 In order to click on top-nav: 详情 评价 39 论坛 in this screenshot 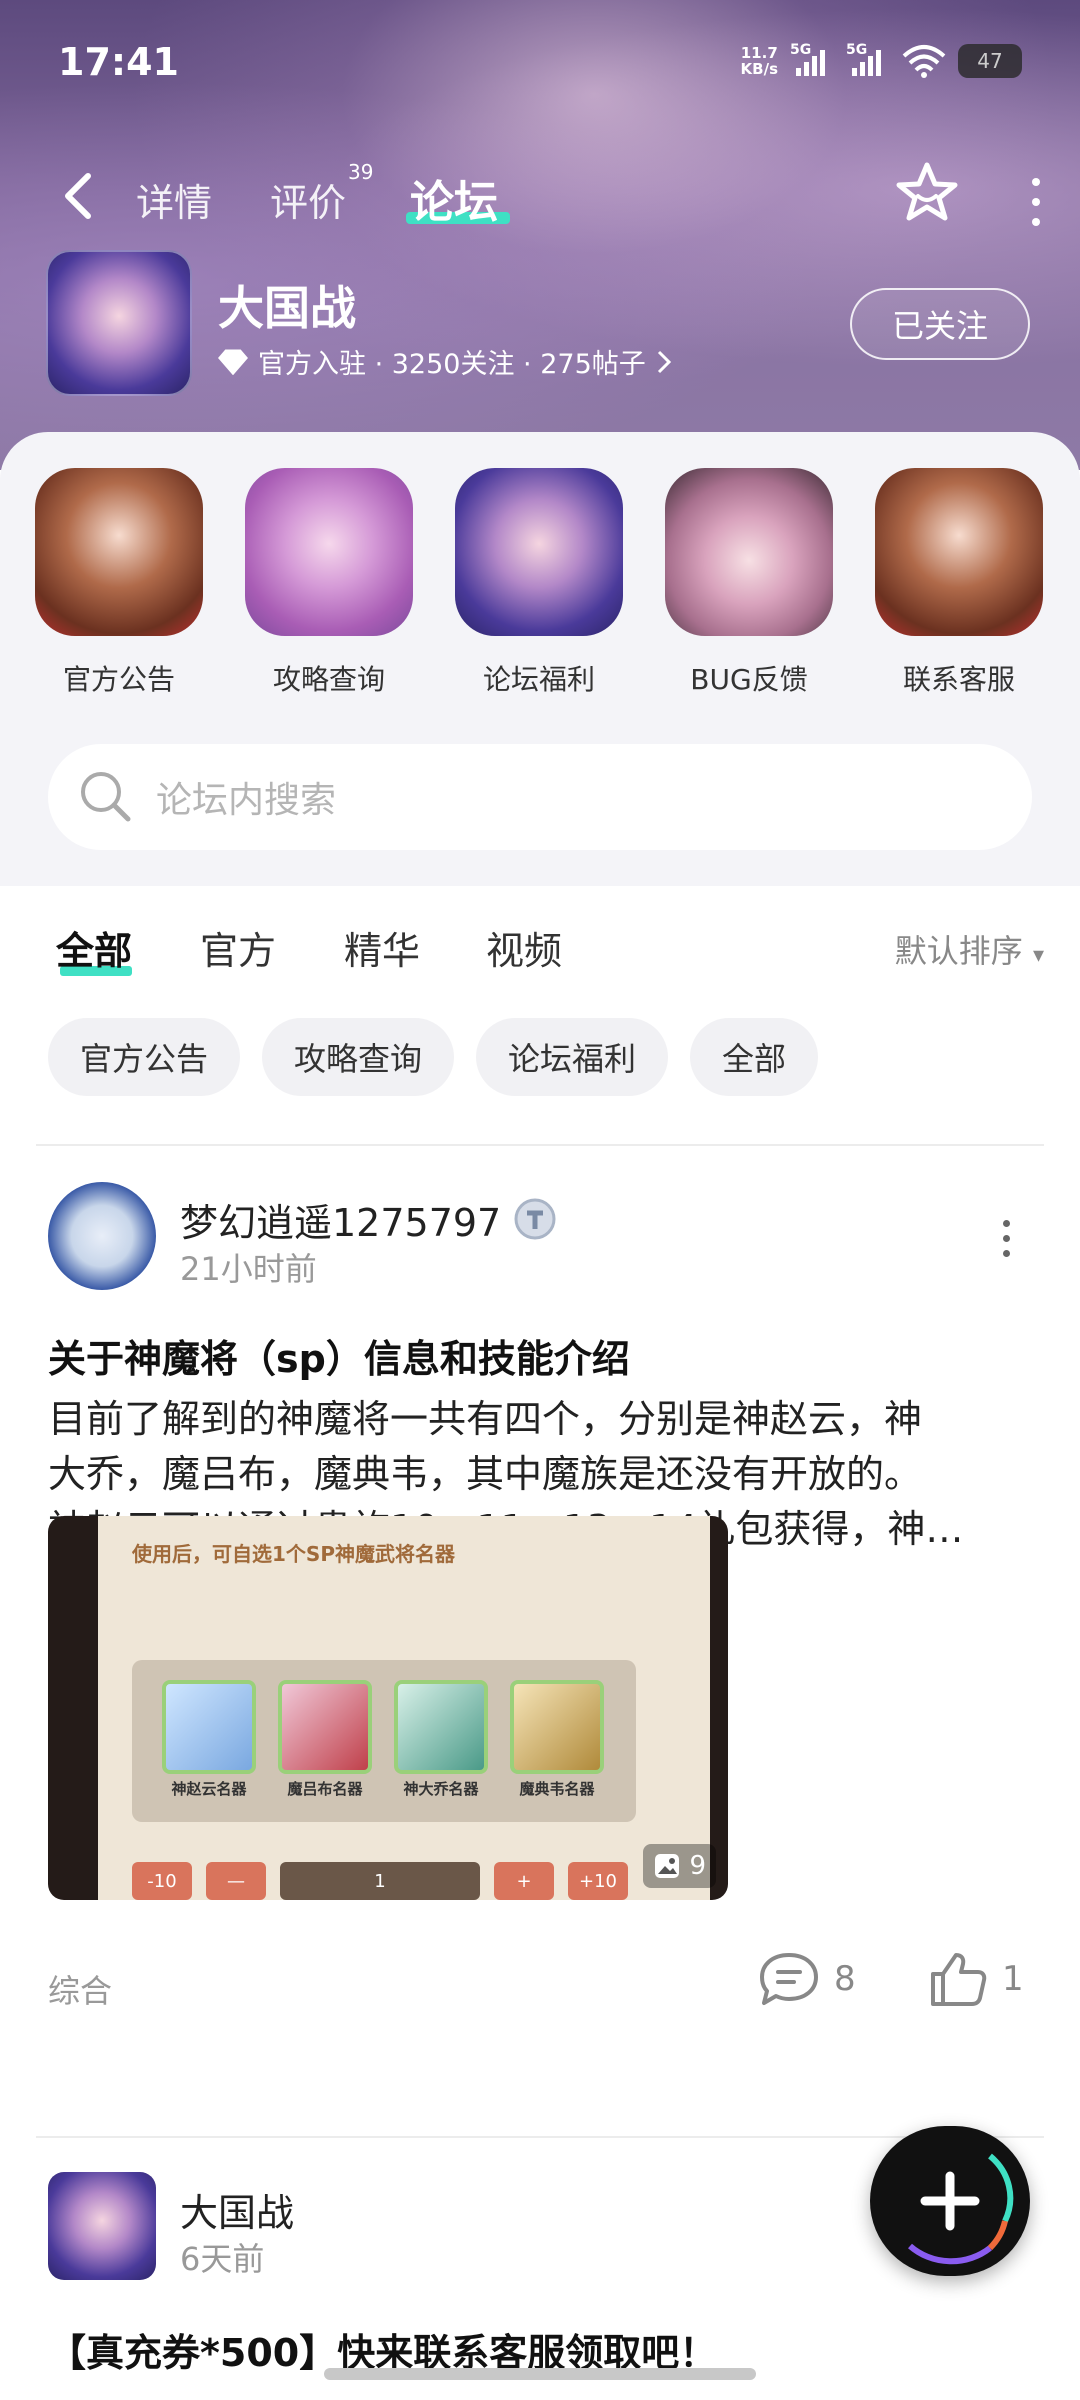, I will do `click(550, 200)`.